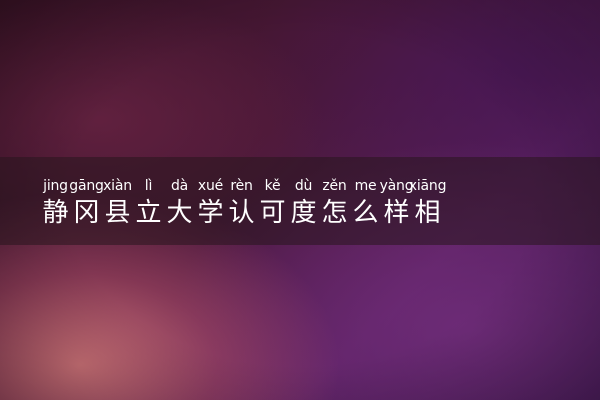  I want to click on title-char-13: xiāng 相, so click(428, 203).